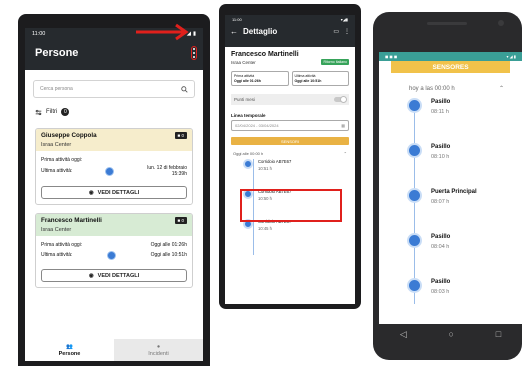 The width and height of the screenshot is (522, 366). What do you see at coordinates (440, 112) in the screenshot?
I see `event-time: 08:11 h` at bounding box center [440, 112].